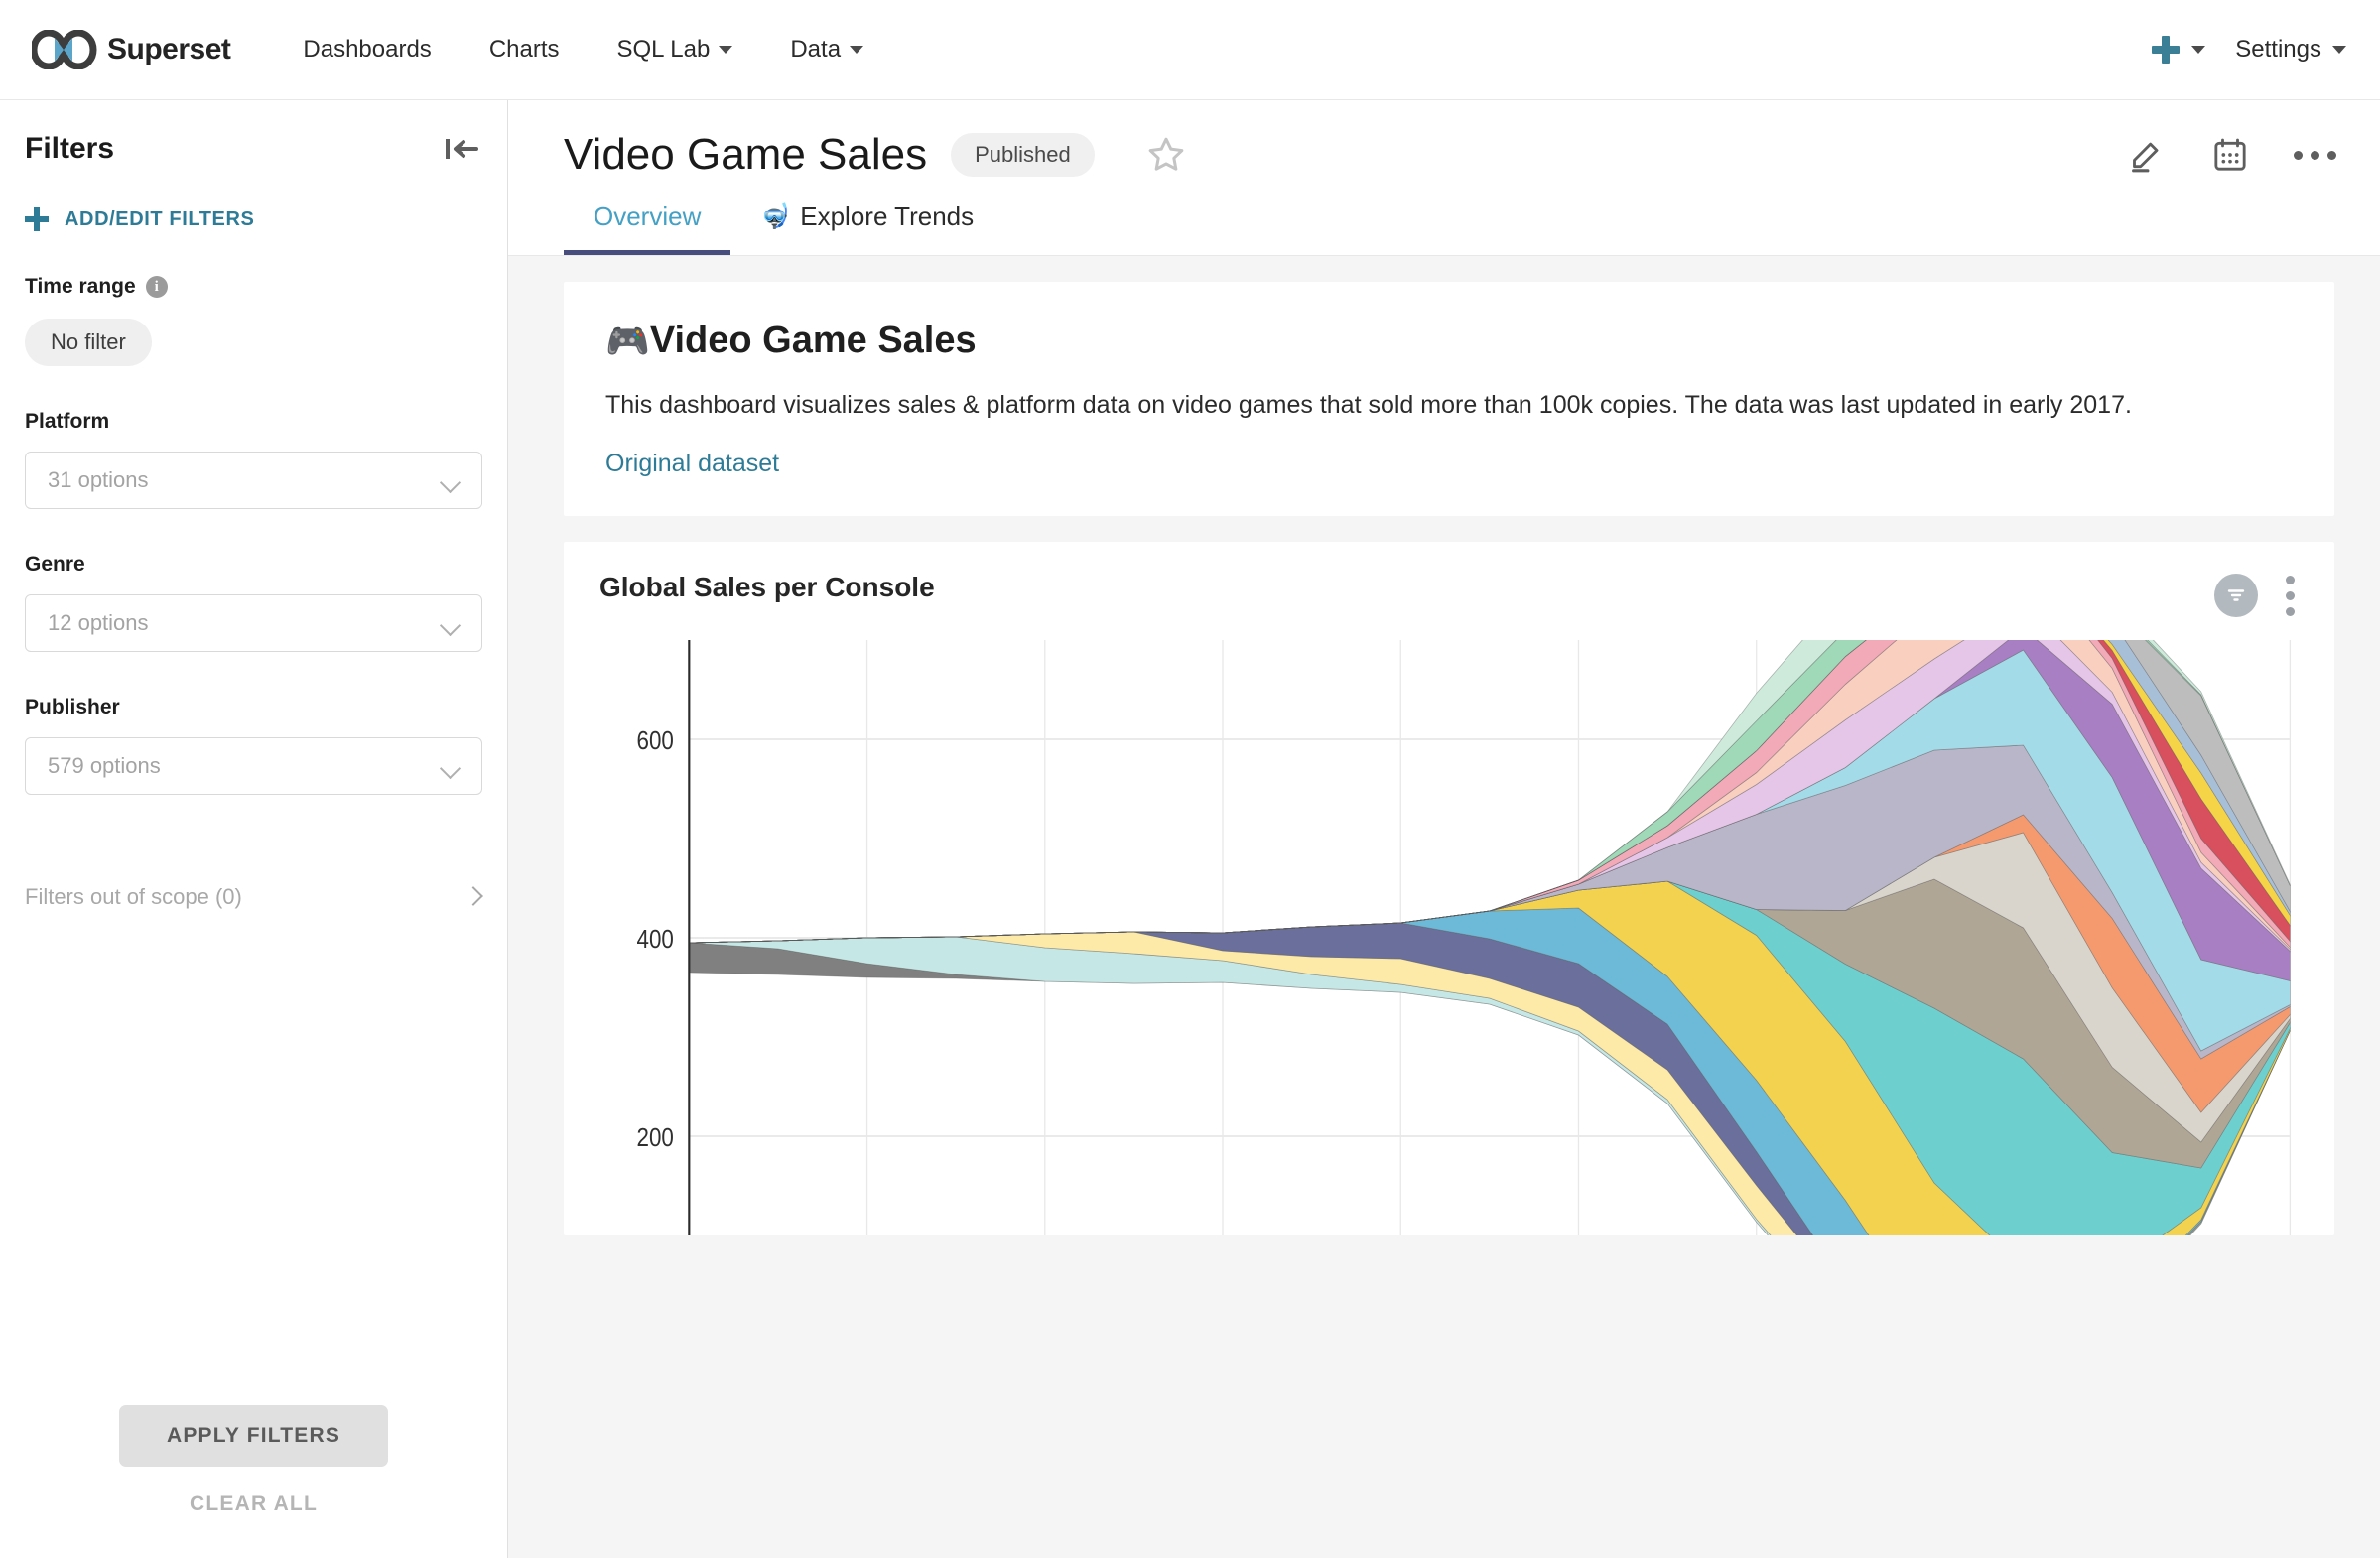  What do you see at coordinates (655, 939) in the screenshot?
I see `svg-text: 400` at bounding box center [655, 939].